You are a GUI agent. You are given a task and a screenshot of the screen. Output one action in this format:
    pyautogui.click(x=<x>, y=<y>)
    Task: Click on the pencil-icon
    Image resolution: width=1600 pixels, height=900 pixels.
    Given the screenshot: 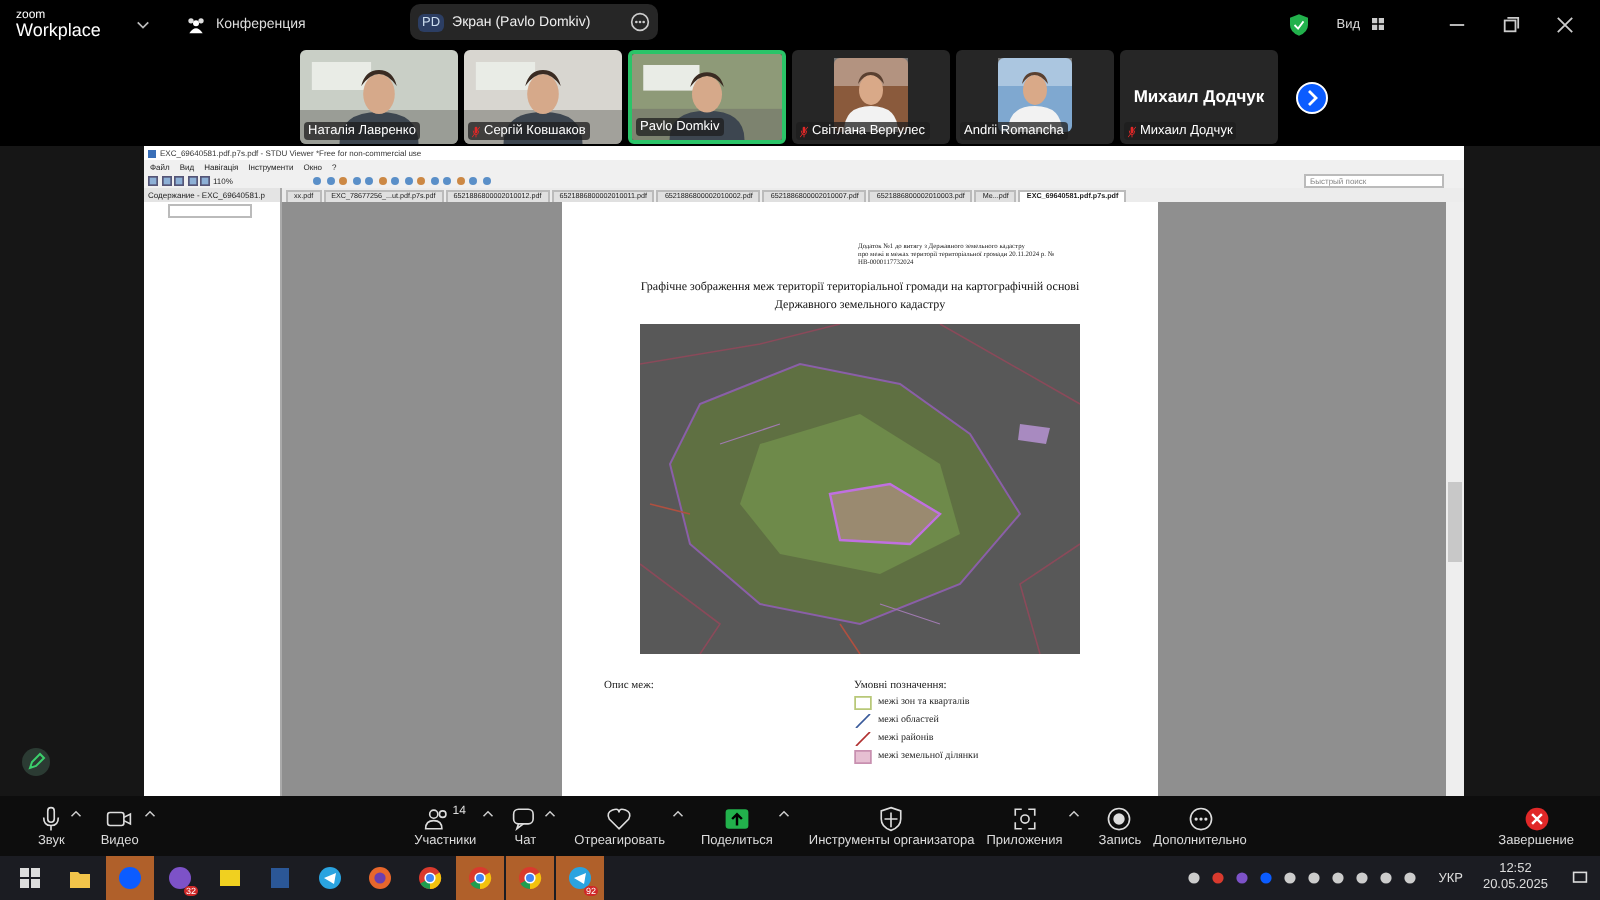 What is the action you would take?
    pyautogui.click(x=36, y=762)
    